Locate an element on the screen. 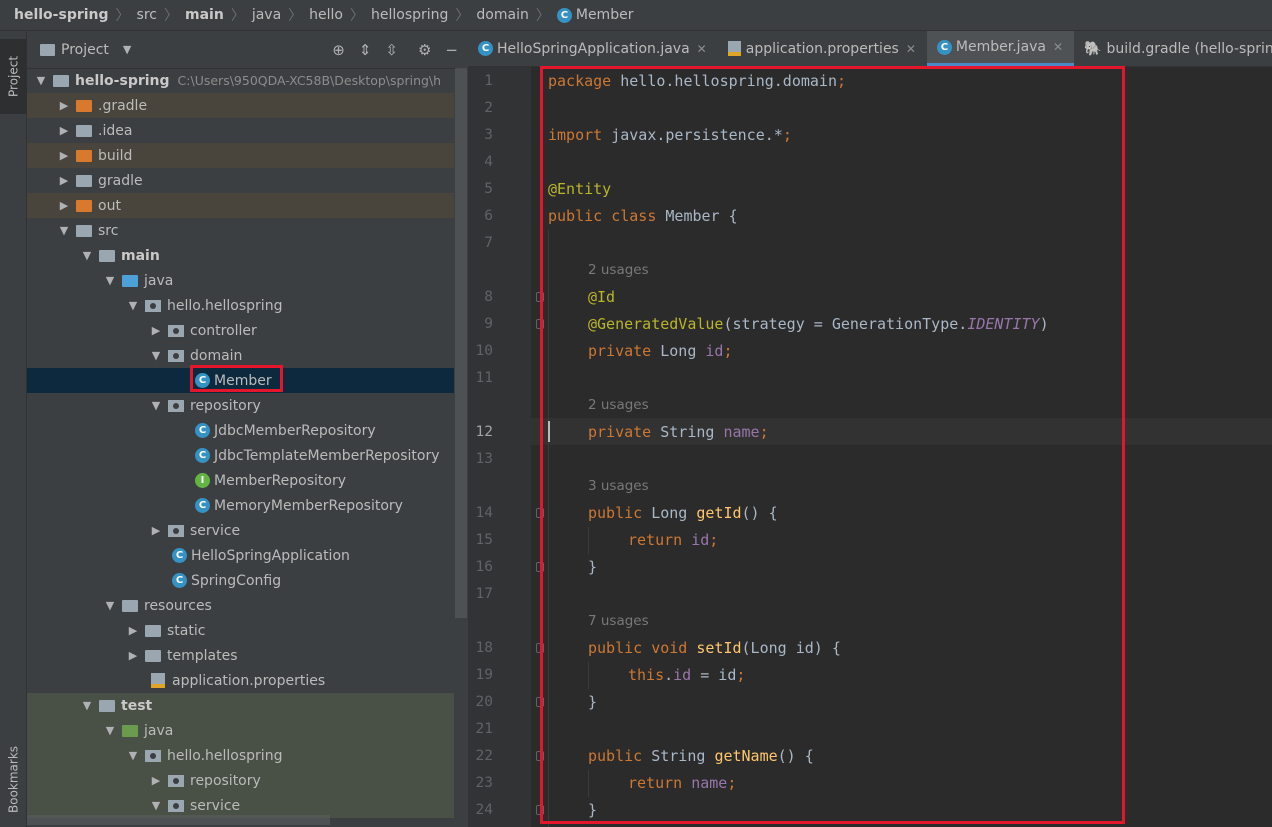 The width and height of the screenshot is (1272, 827). tree-item-test-java: ▼ java is located at coordinates (240, 730).